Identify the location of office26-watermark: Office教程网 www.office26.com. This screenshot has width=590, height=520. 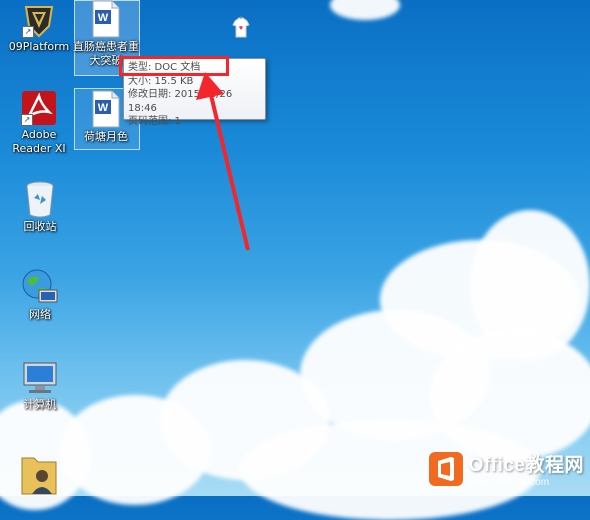
(506, 469).